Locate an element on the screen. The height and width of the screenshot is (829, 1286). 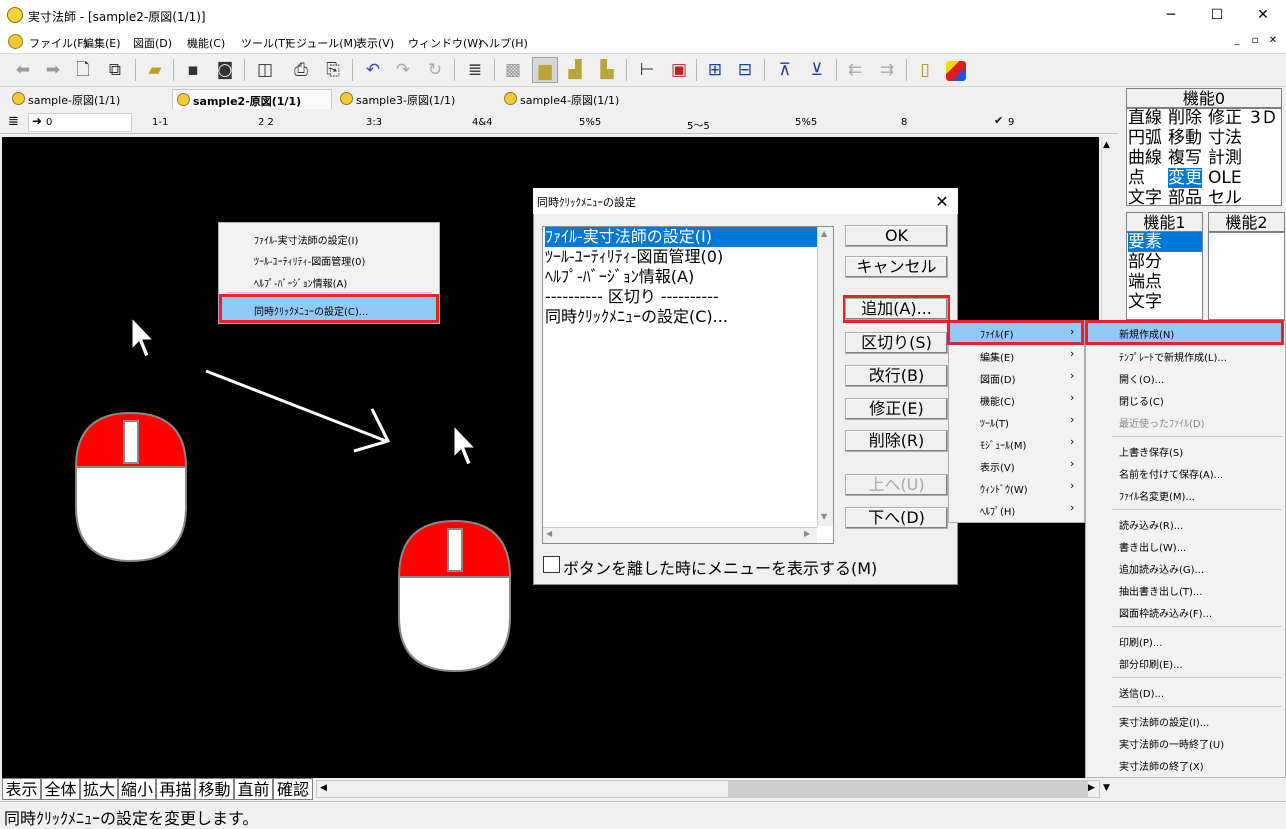
file-recent-item: 最近使ったﾌｧｲﾙ(D) is located at coordinates (1162, 422).